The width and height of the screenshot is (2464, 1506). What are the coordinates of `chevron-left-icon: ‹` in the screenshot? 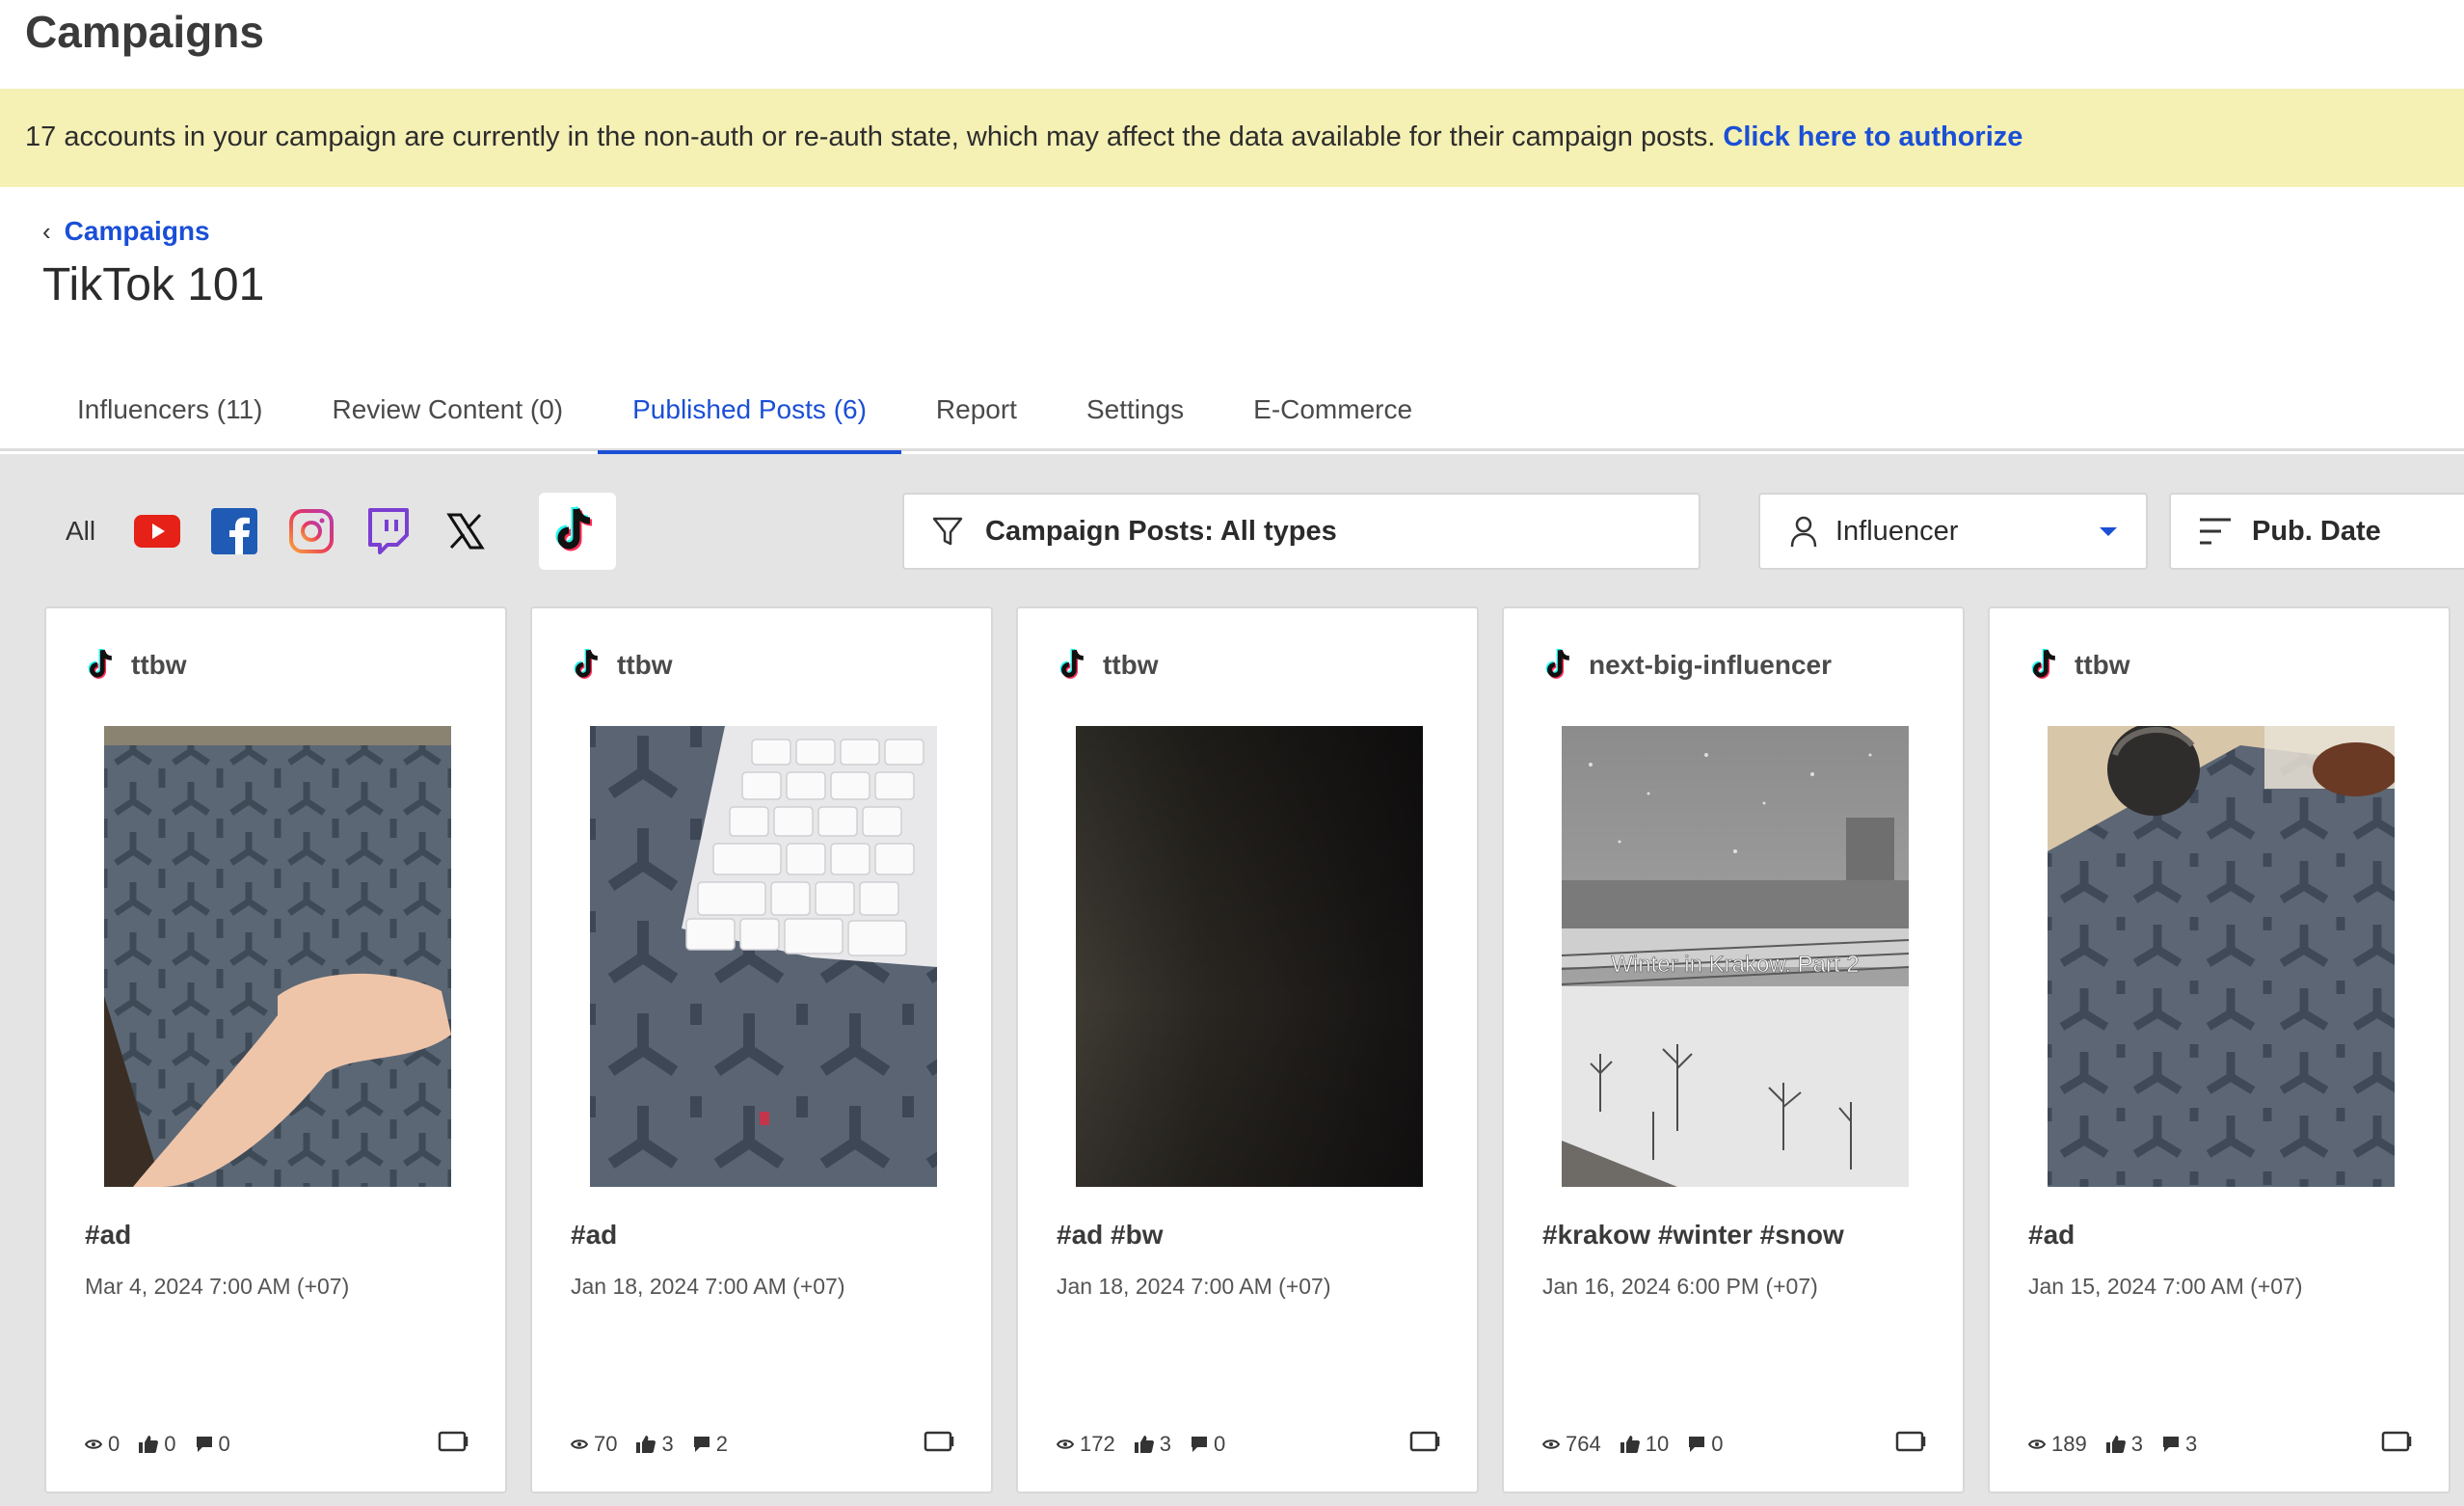 It's located at (47, 231).